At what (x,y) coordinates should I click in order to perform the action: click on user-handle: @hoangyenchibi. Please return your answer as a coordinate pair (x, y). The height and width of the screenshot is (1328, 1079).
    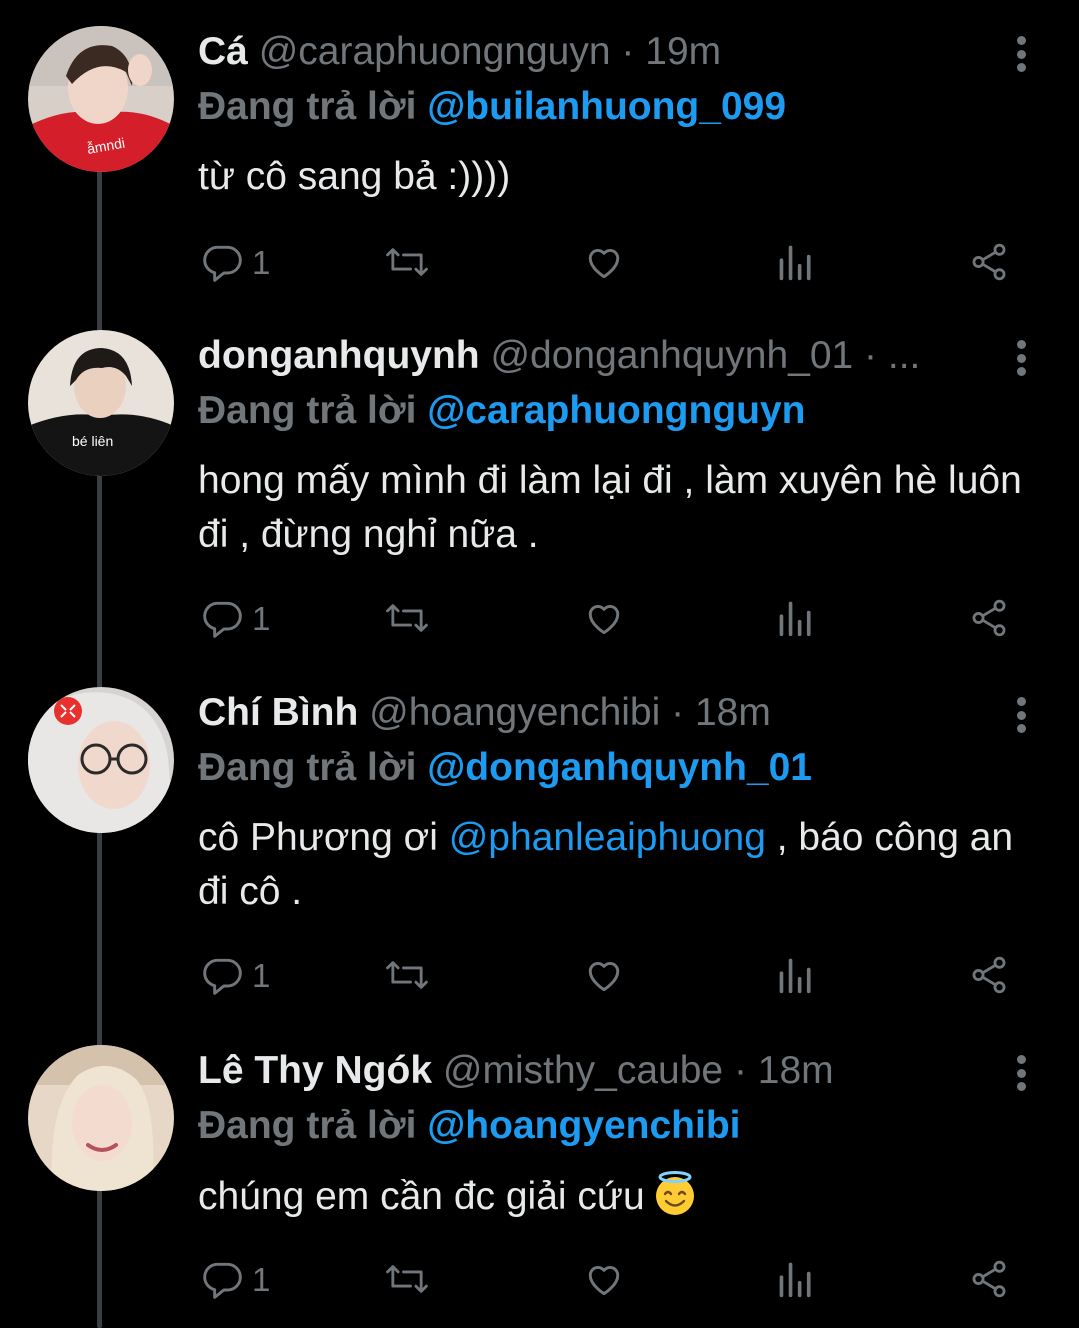
    Looking at the image, I should click on (514, 712).